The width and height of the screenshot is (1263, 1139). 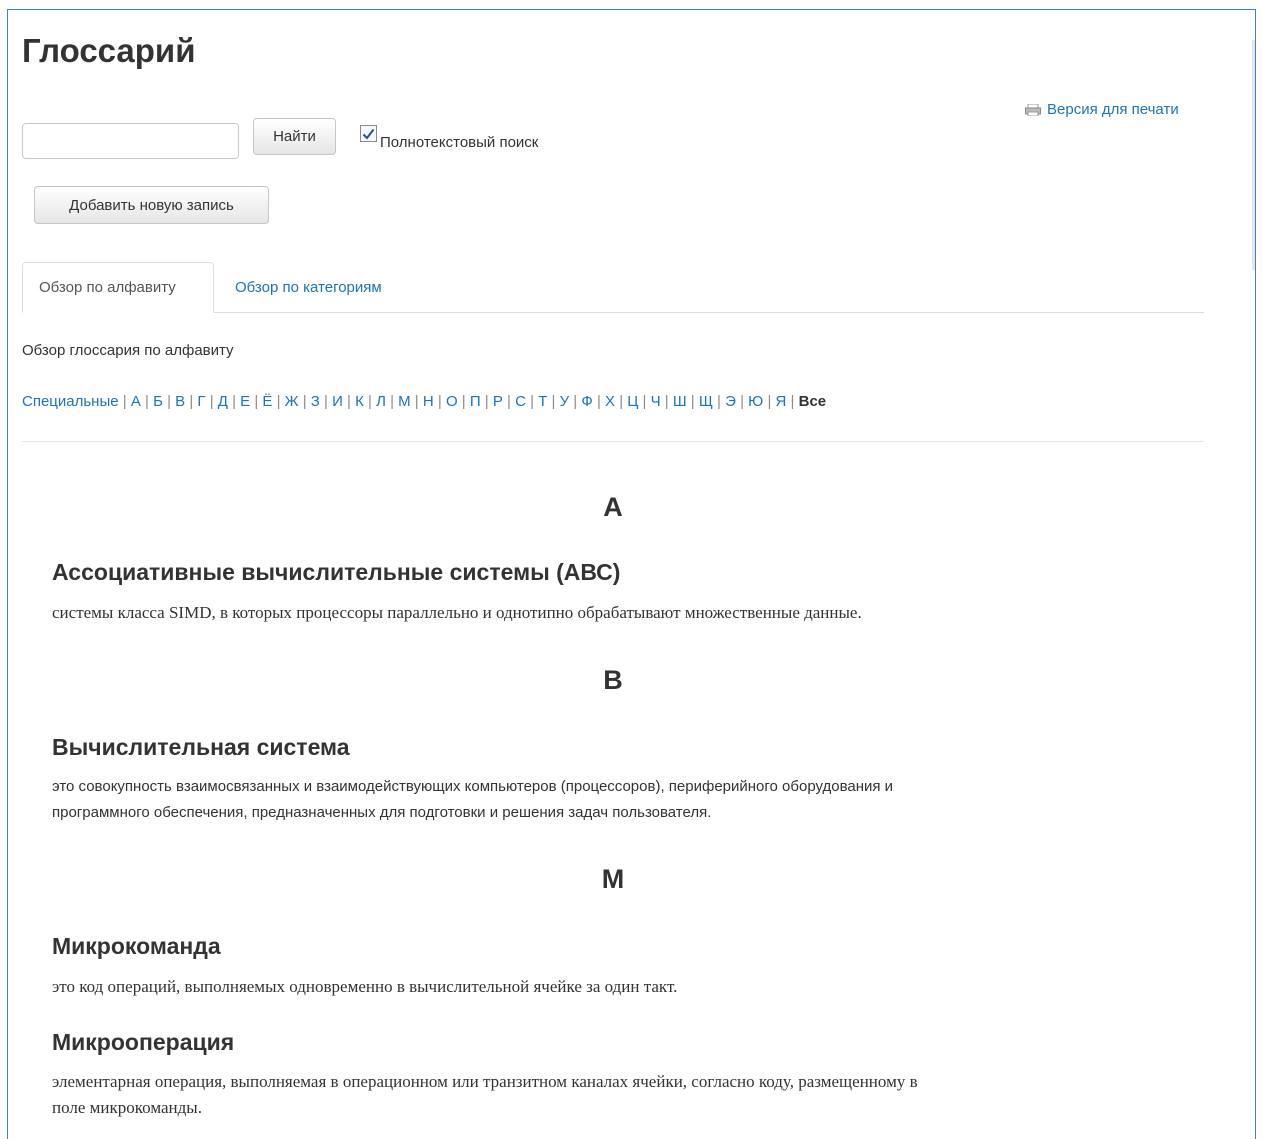 I want to click on page-title: Глоссарий, so click(x=109, y=50).